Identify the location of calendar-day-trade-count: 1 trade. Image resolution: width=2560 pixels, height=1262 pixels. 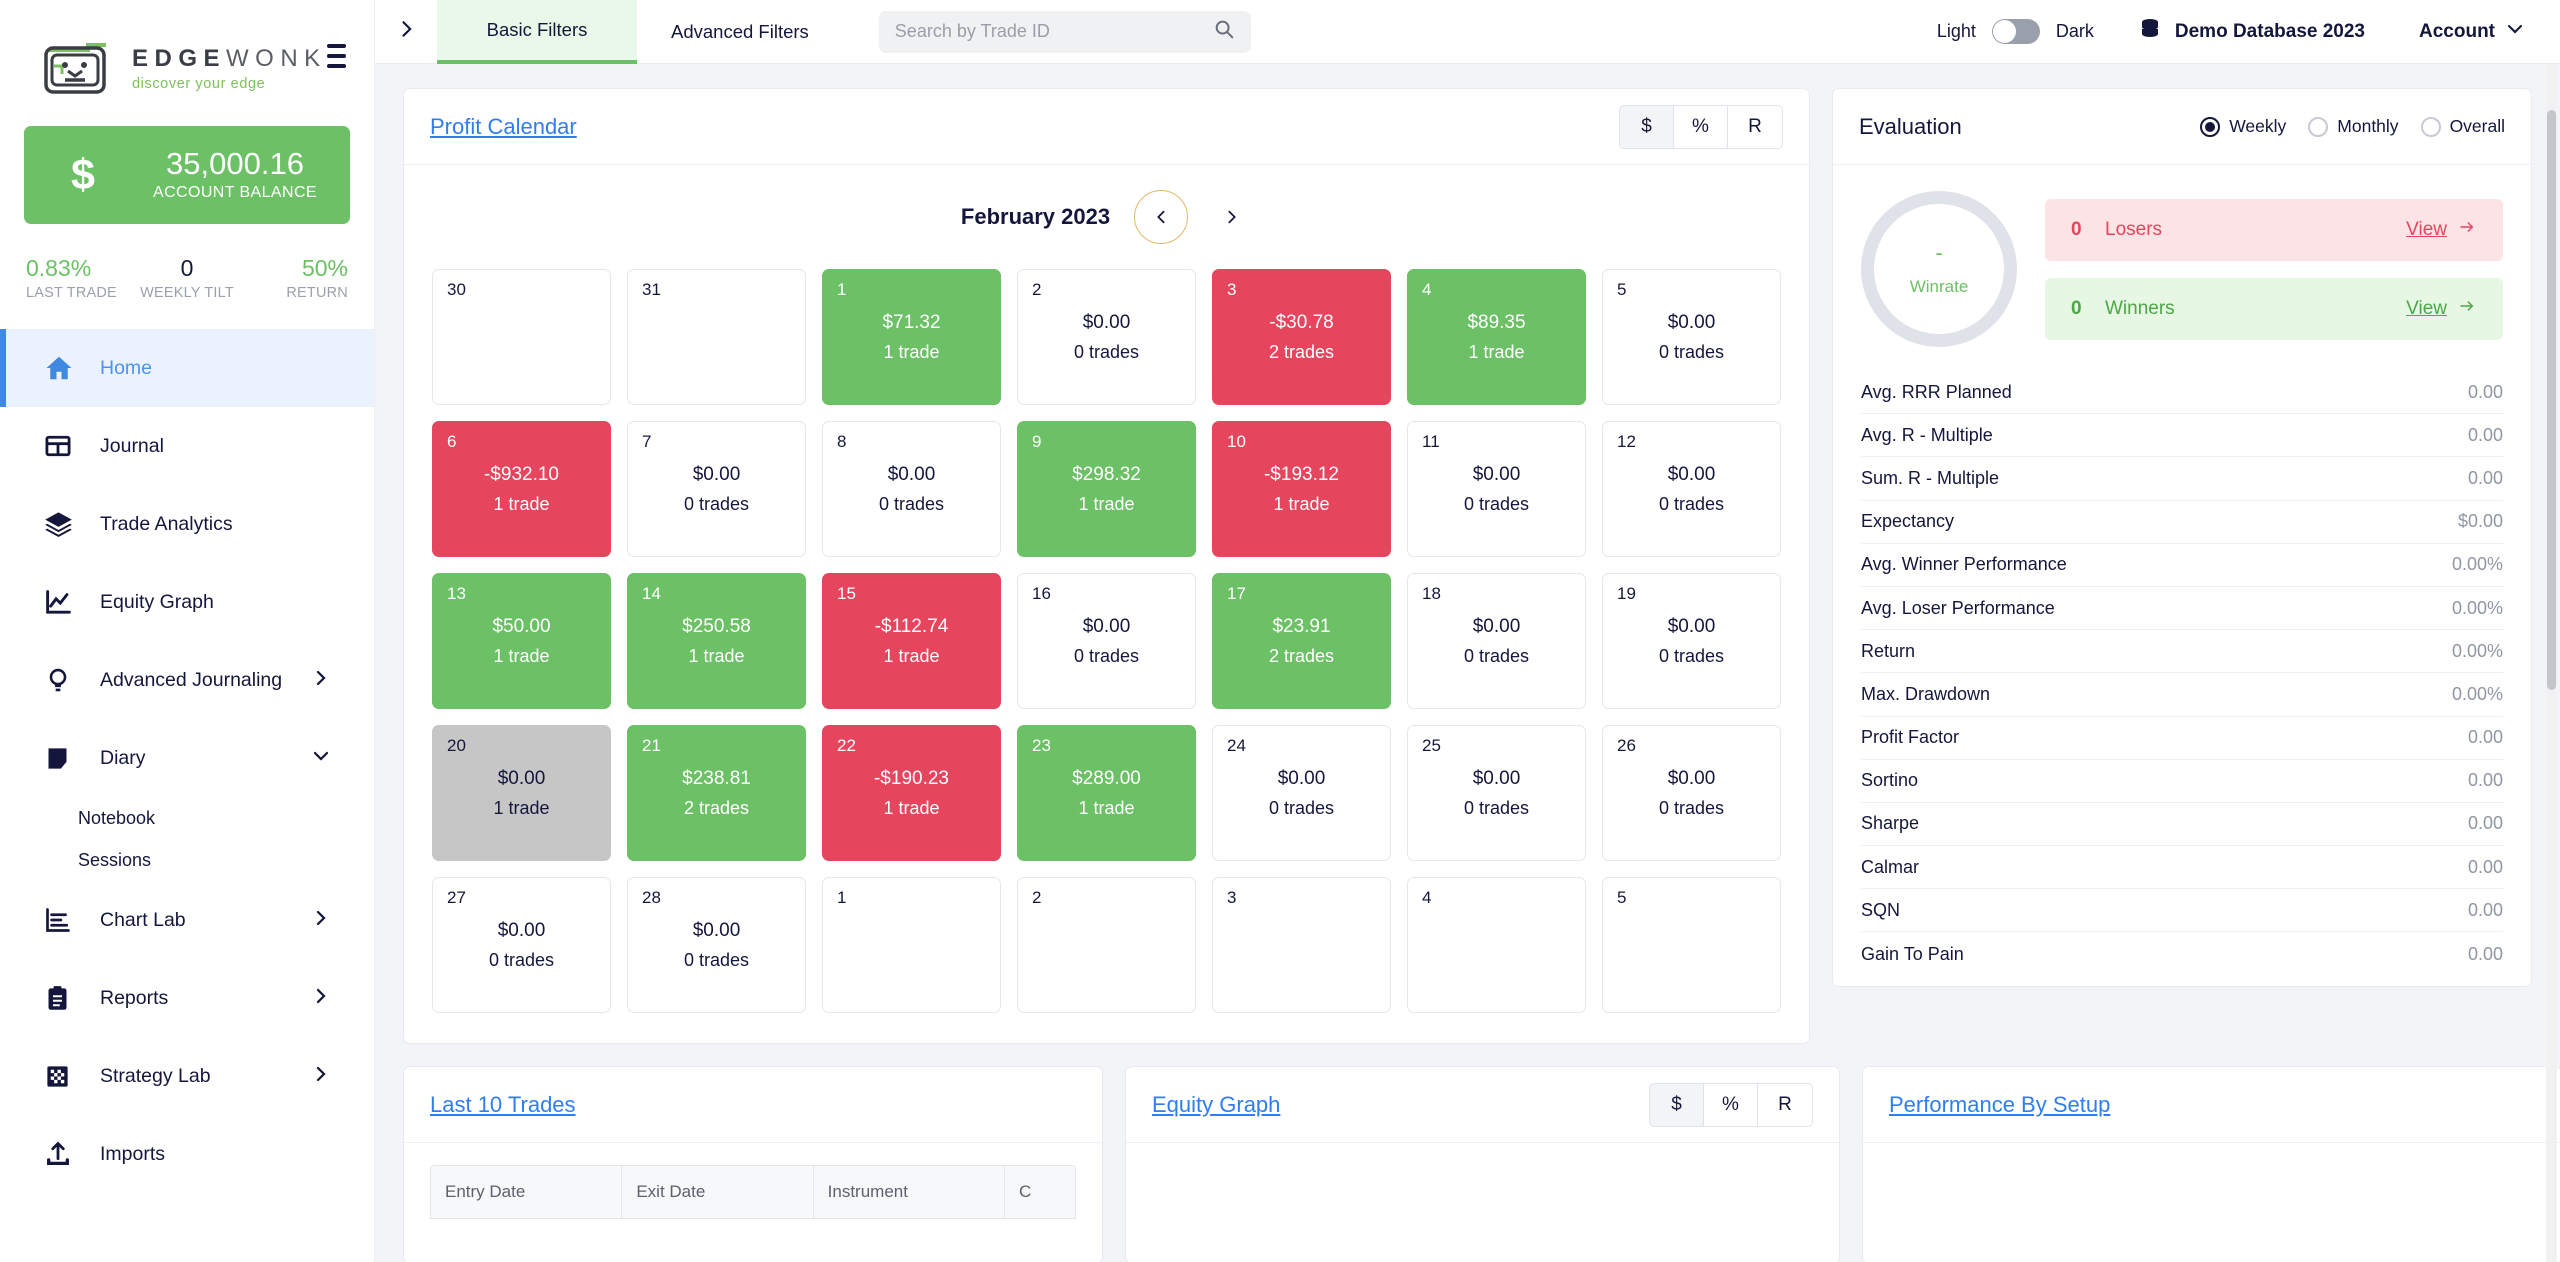
(521, 808).